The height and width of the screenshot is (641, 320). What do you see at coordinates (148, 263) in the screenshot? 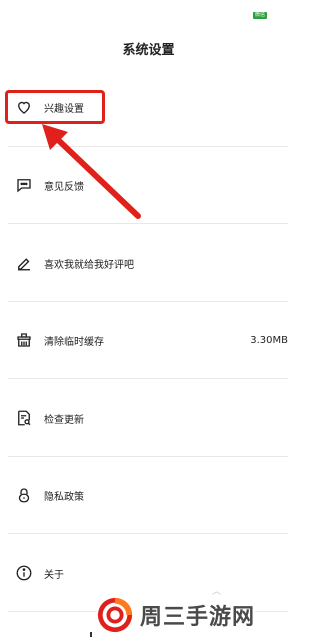
I see `menu-item-rate-us: 喜欢我就给我好评吧` at bounding box center [148, 263].